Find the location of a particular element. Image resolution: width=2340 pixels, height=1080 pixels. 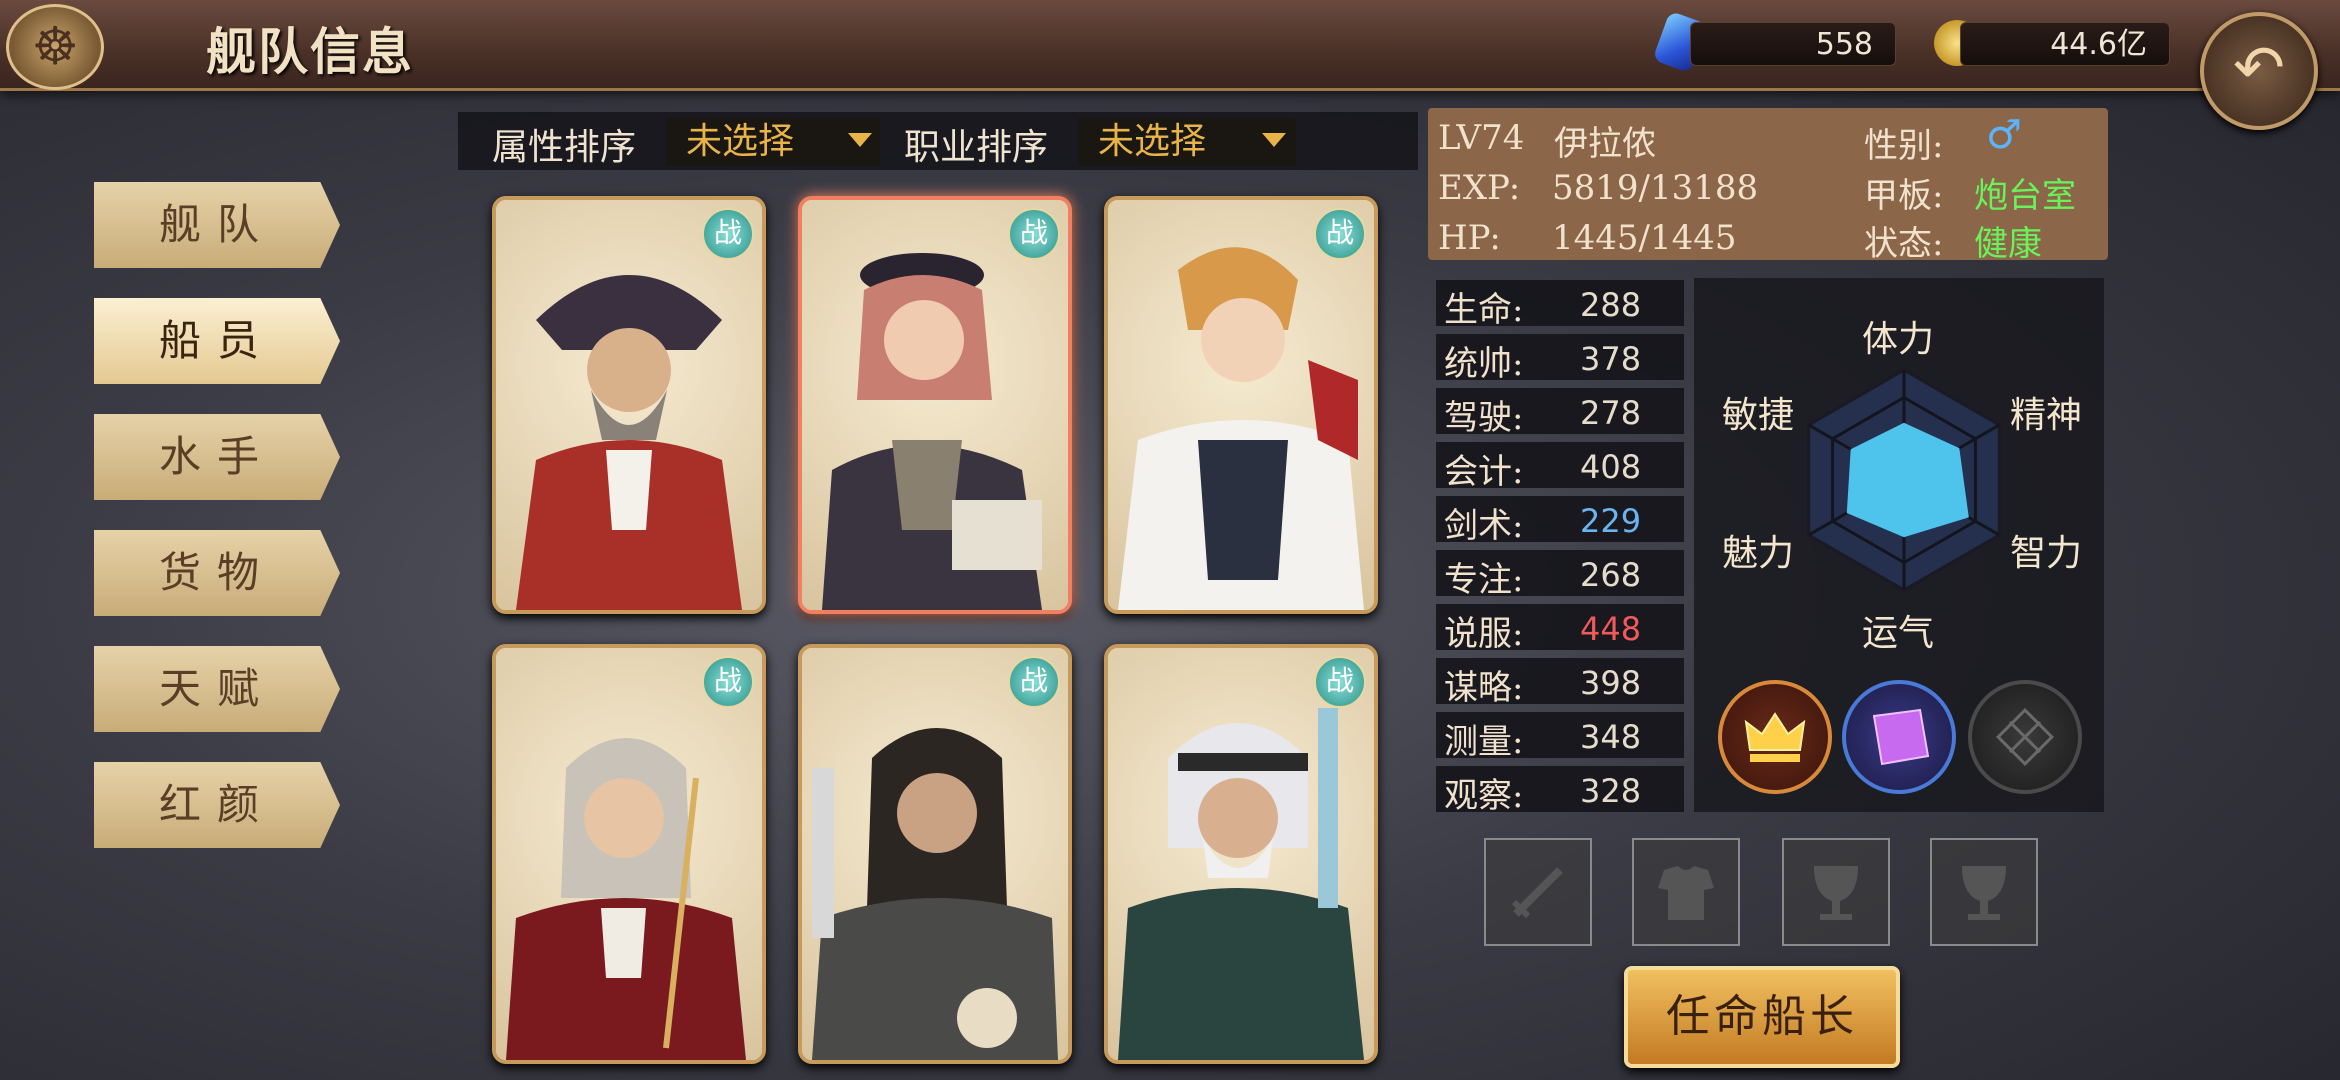

page-title: 舰队信息 is located at coordinates (310, 51).